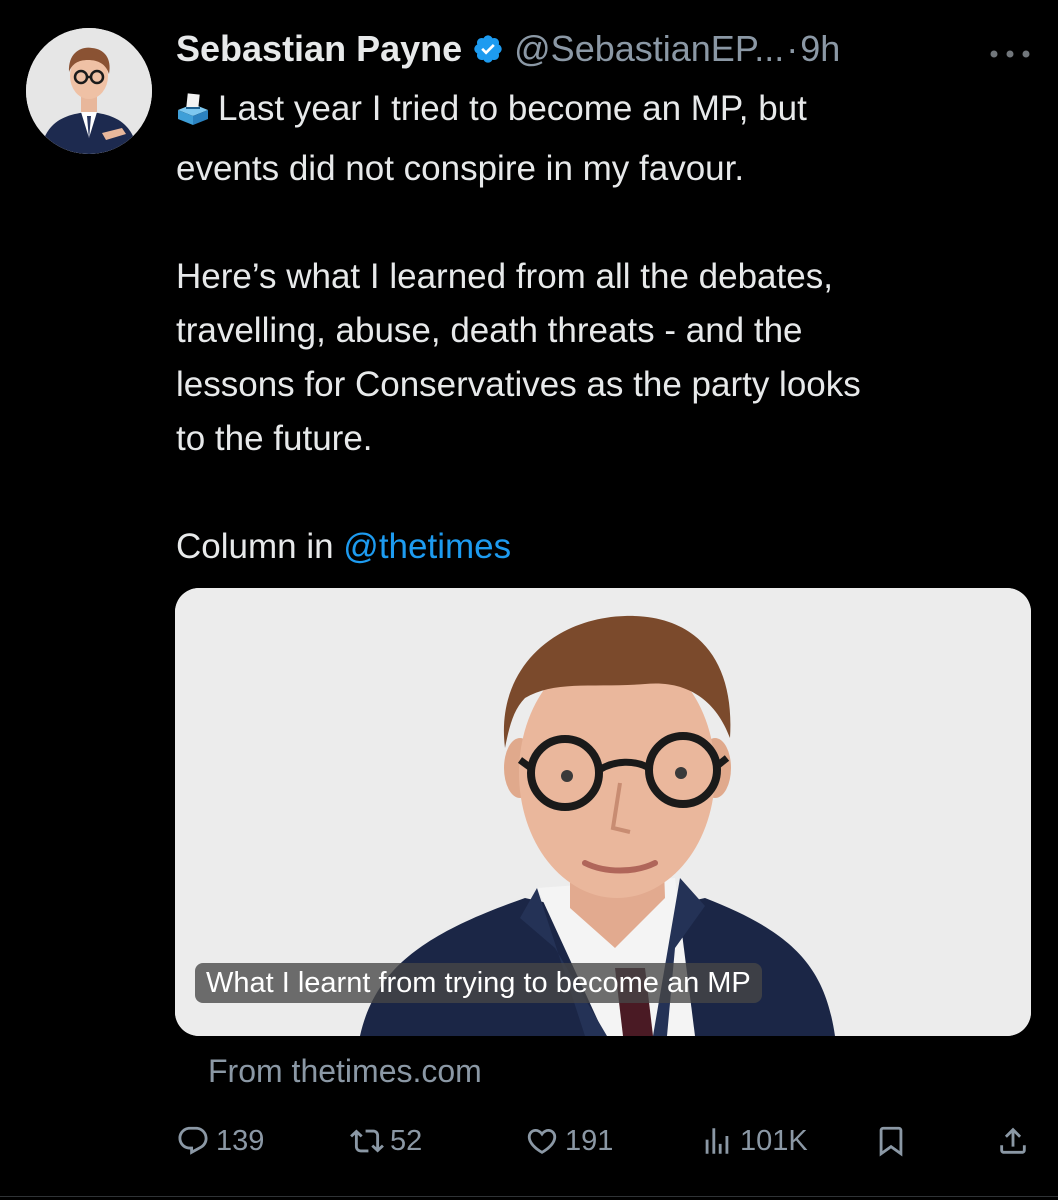 The width and height of the screenshot is (1058, 1200). What do you see at coordinates (488, 49) in the screenshot?
I see `verified-badge-icon` at bounding box center [488, 49].